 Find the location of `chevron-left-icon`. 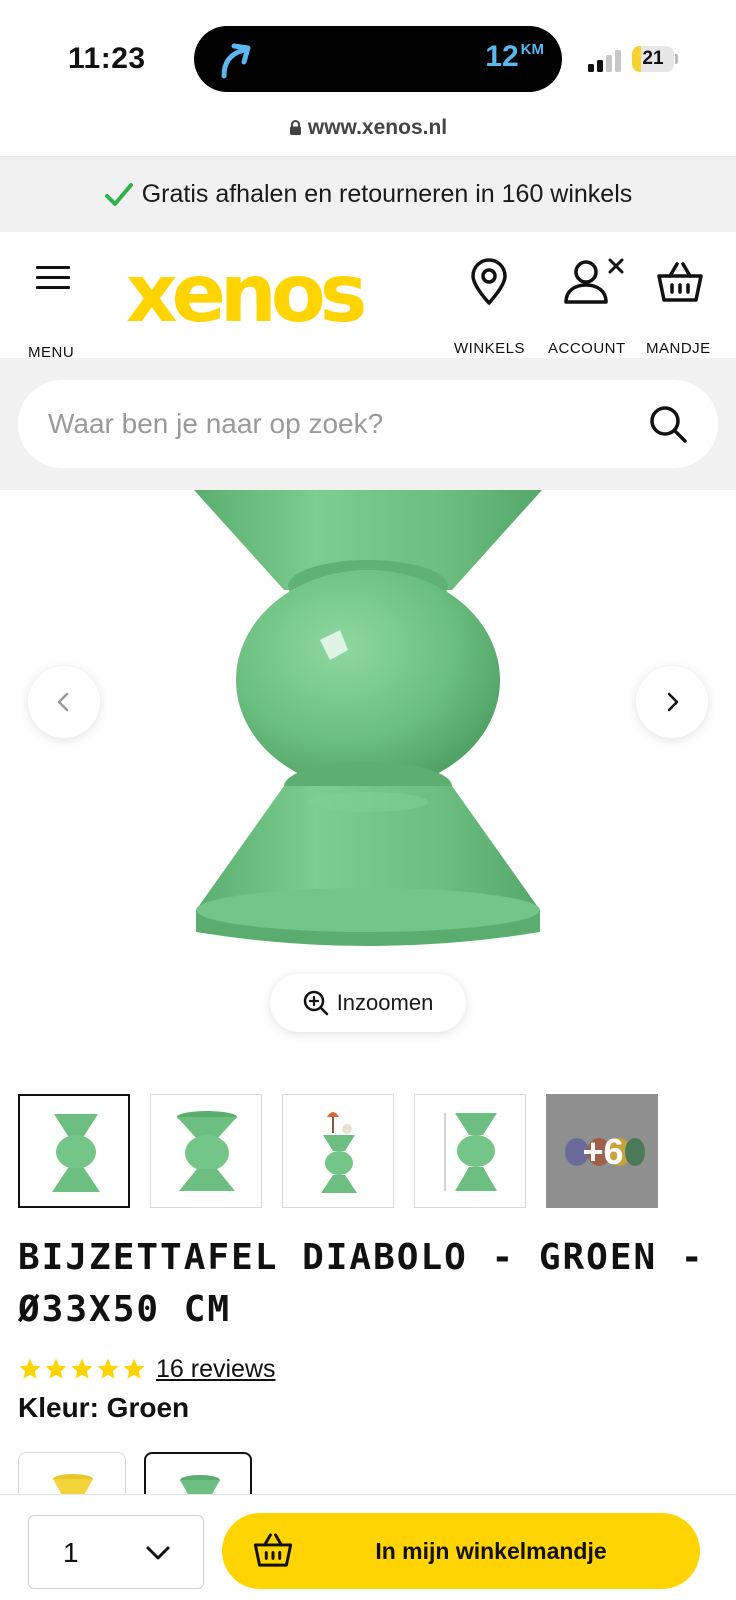

chevron-left-icon is located at coordinates (63, 702).